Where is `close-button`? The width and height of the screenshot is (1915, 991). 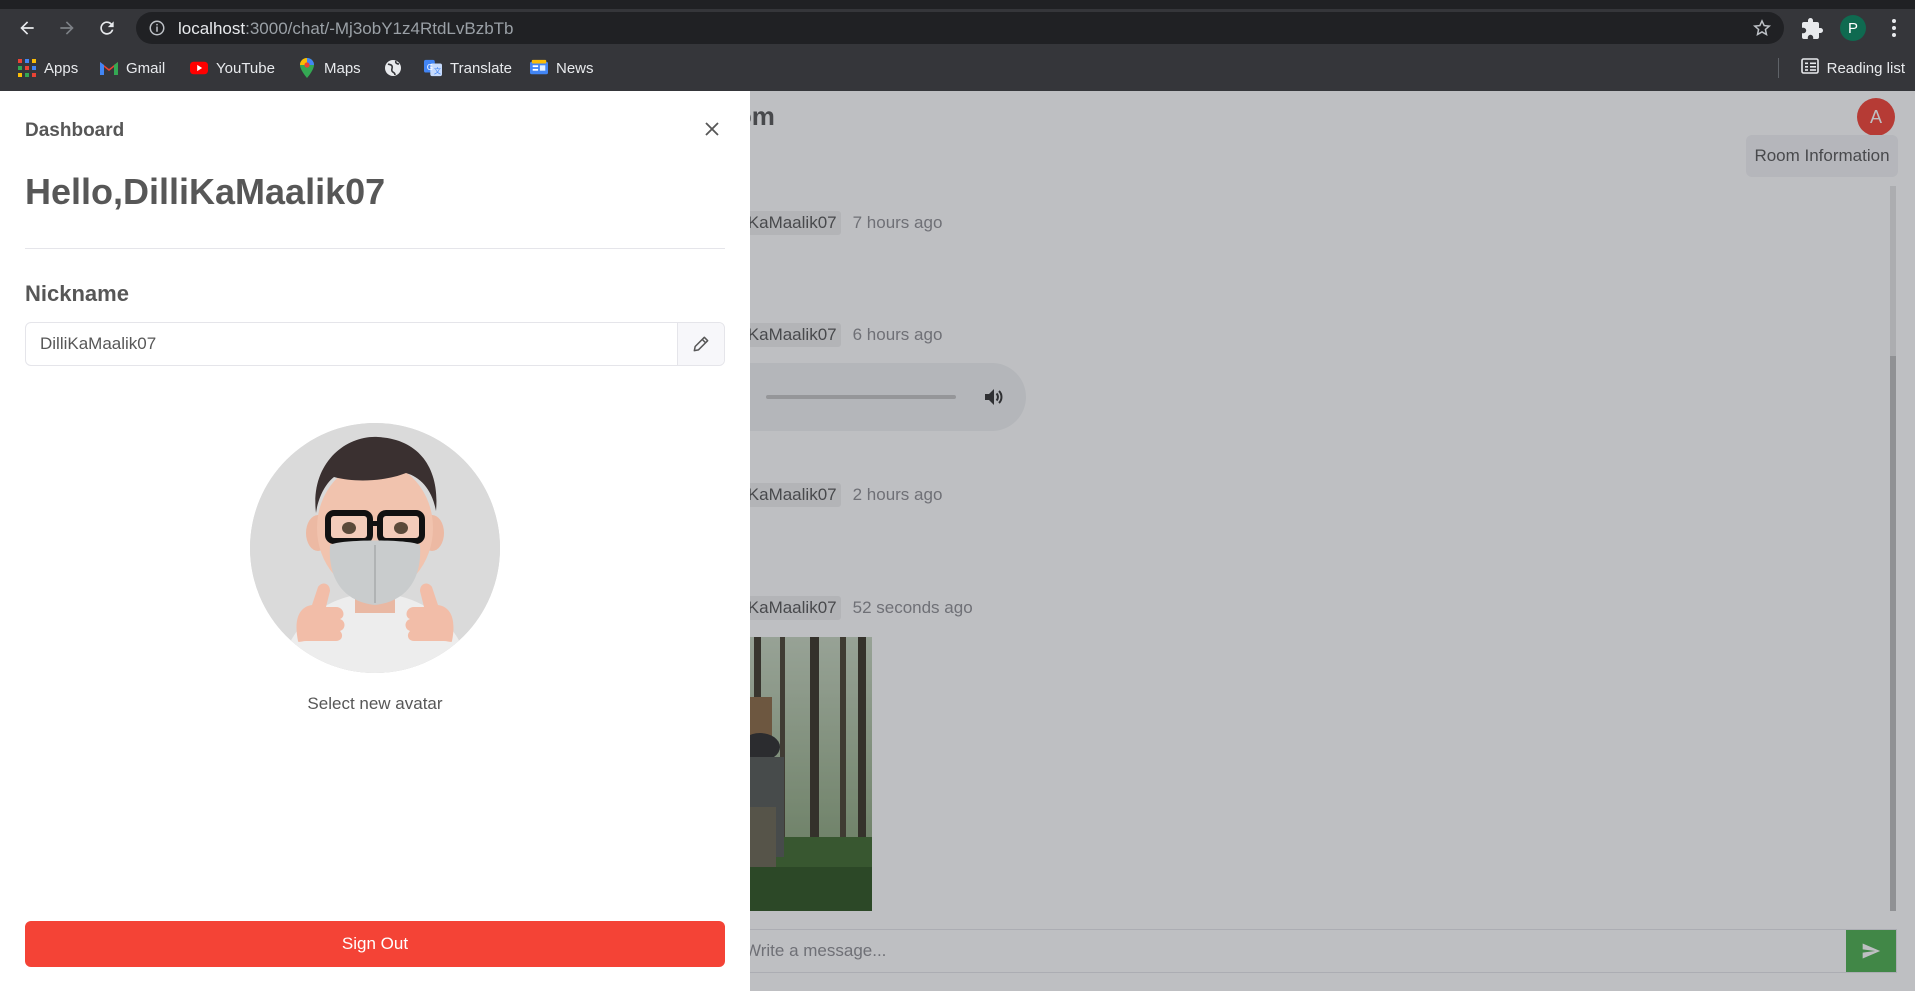 close-button is located at coordinates (712, 129).